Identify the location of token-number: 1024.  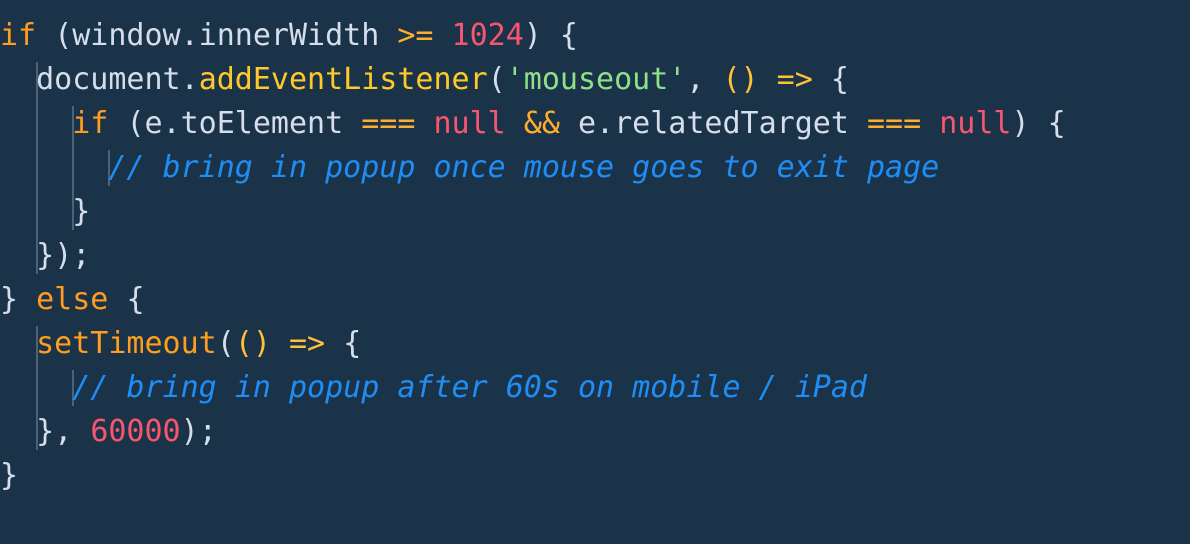
(487, 35).